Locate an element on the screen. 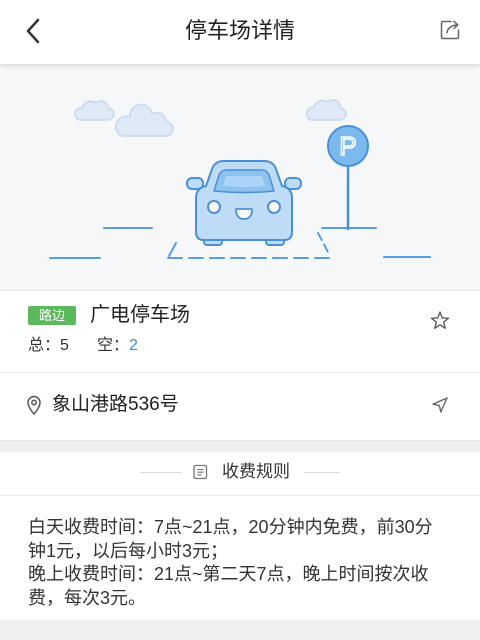  parking-info: 路边 广电停车场 总：5 空：2 is located at coordinates (240, 331).